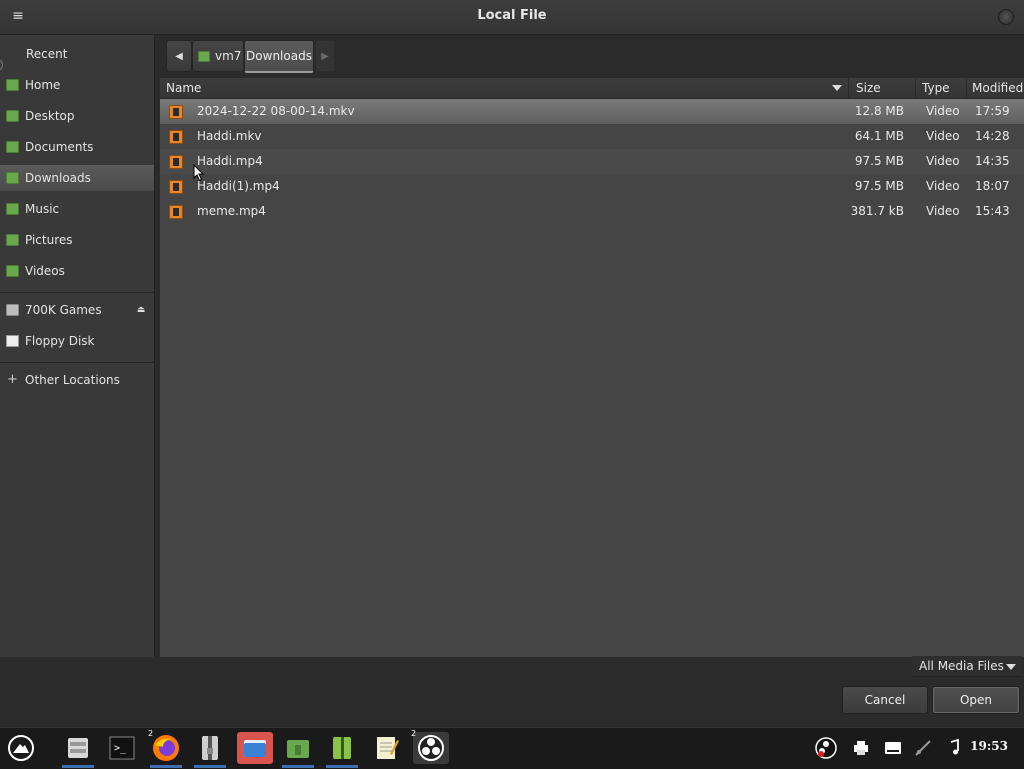 Image resolution: width=1024 pixels, height=769 pixels. I want to click on filter-label: All Media Files, so click(961, 666).